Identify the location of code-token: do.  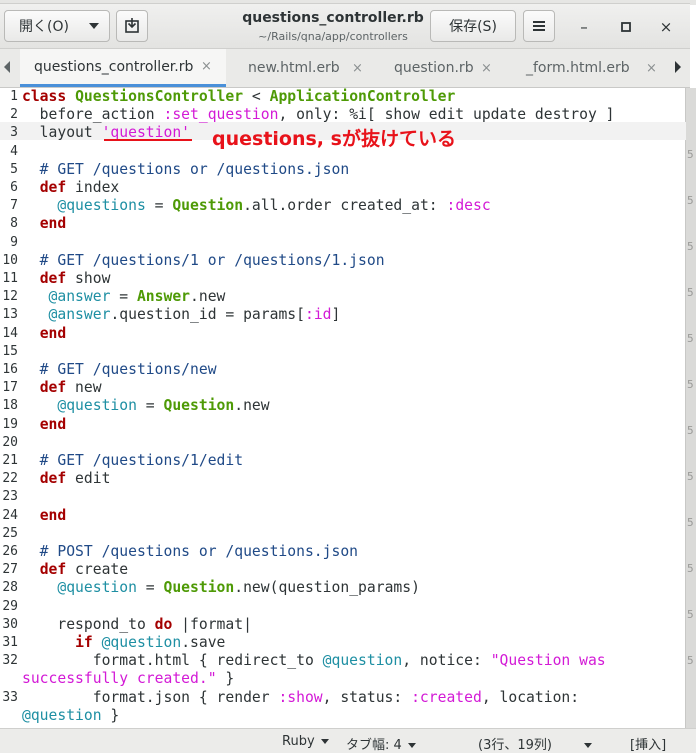
(163, 624).